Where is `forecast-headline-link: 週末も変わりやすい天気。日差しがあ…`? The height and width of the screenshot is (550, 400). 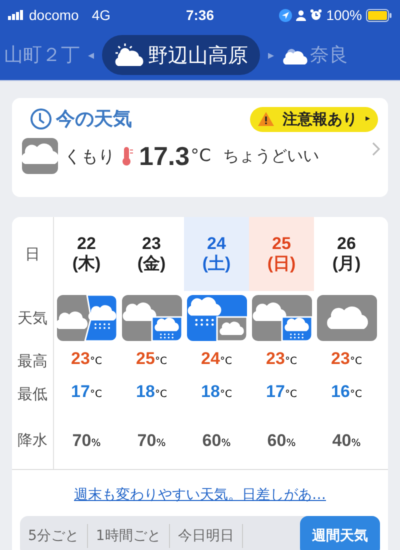 forecast-headline-link: 週末も変わりやすい天気。日差しがあ… is located at coordinates (200, 495).